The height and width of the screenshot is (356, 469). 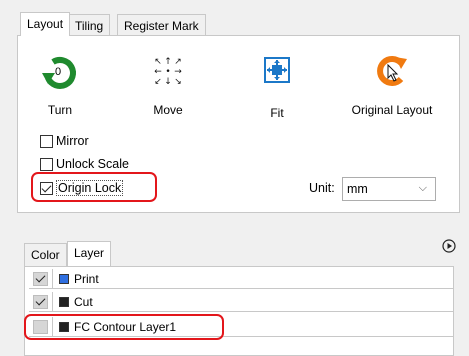 I want to click on turn-button: 0, so click(x=60, y=73).